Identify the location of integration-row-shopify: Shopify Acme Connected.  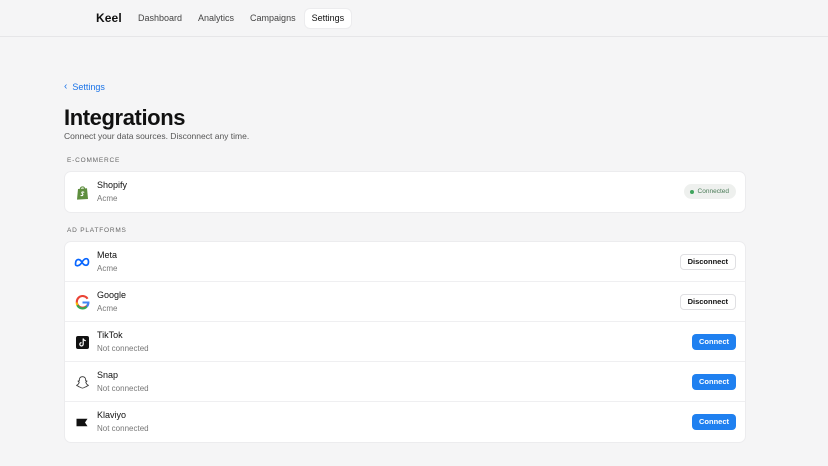
(405, 192).